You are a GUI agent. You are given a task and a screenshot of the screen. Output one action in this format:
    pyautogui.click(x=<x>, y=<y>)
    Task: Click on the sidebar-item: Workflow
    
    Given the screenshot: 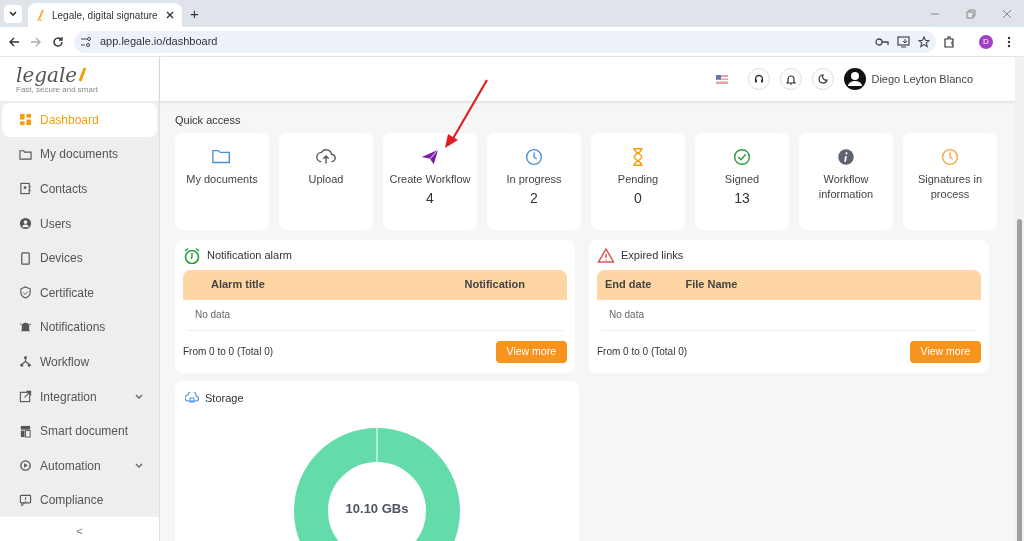 What is the action you would take?
    pyautogui.click(x=79, y=362)
    